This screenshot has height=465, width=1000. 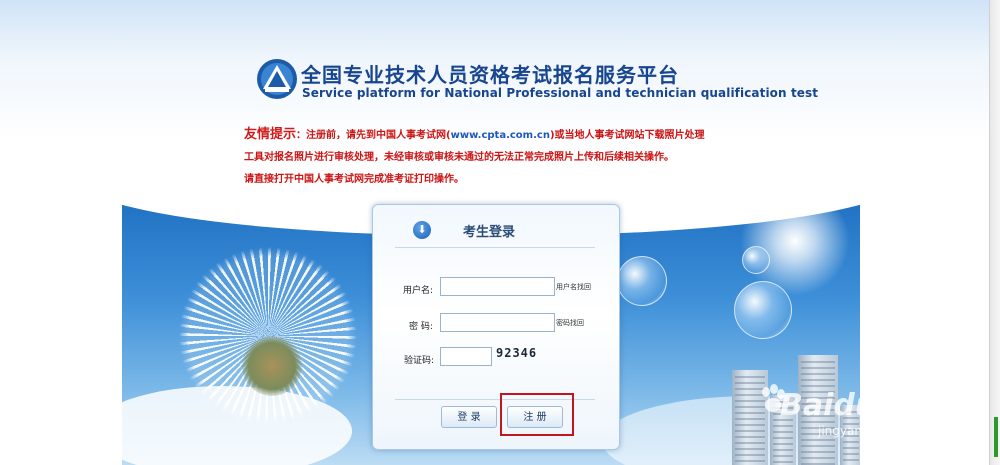 What do you see at coordinates (490, 75) in the screenshot?
I see `platform-title: 全国专业技术人员资格考试报名服务平台` at bounding box center [490, 75].